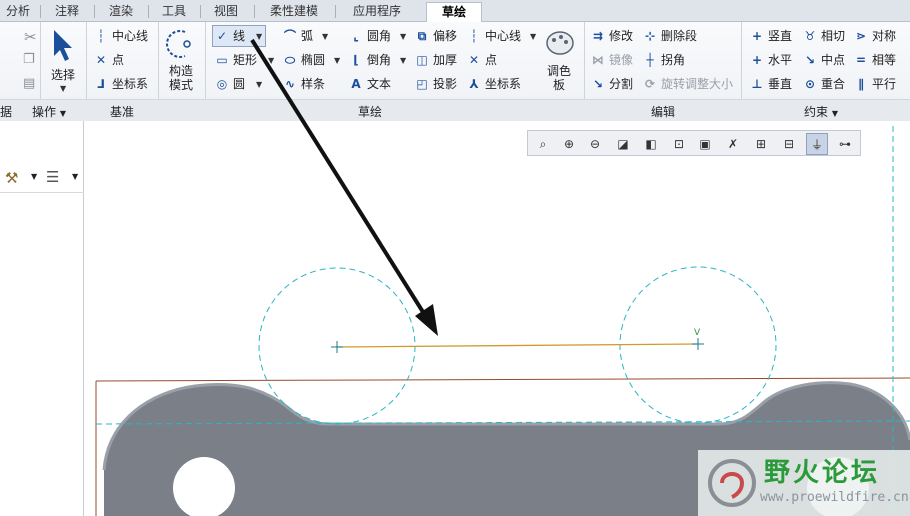 The width and height of the screenshot is (910, 516). Describe the element at coordinates (543, 144) in the screenshot. I see `refit-icon: ⌕` at that location.